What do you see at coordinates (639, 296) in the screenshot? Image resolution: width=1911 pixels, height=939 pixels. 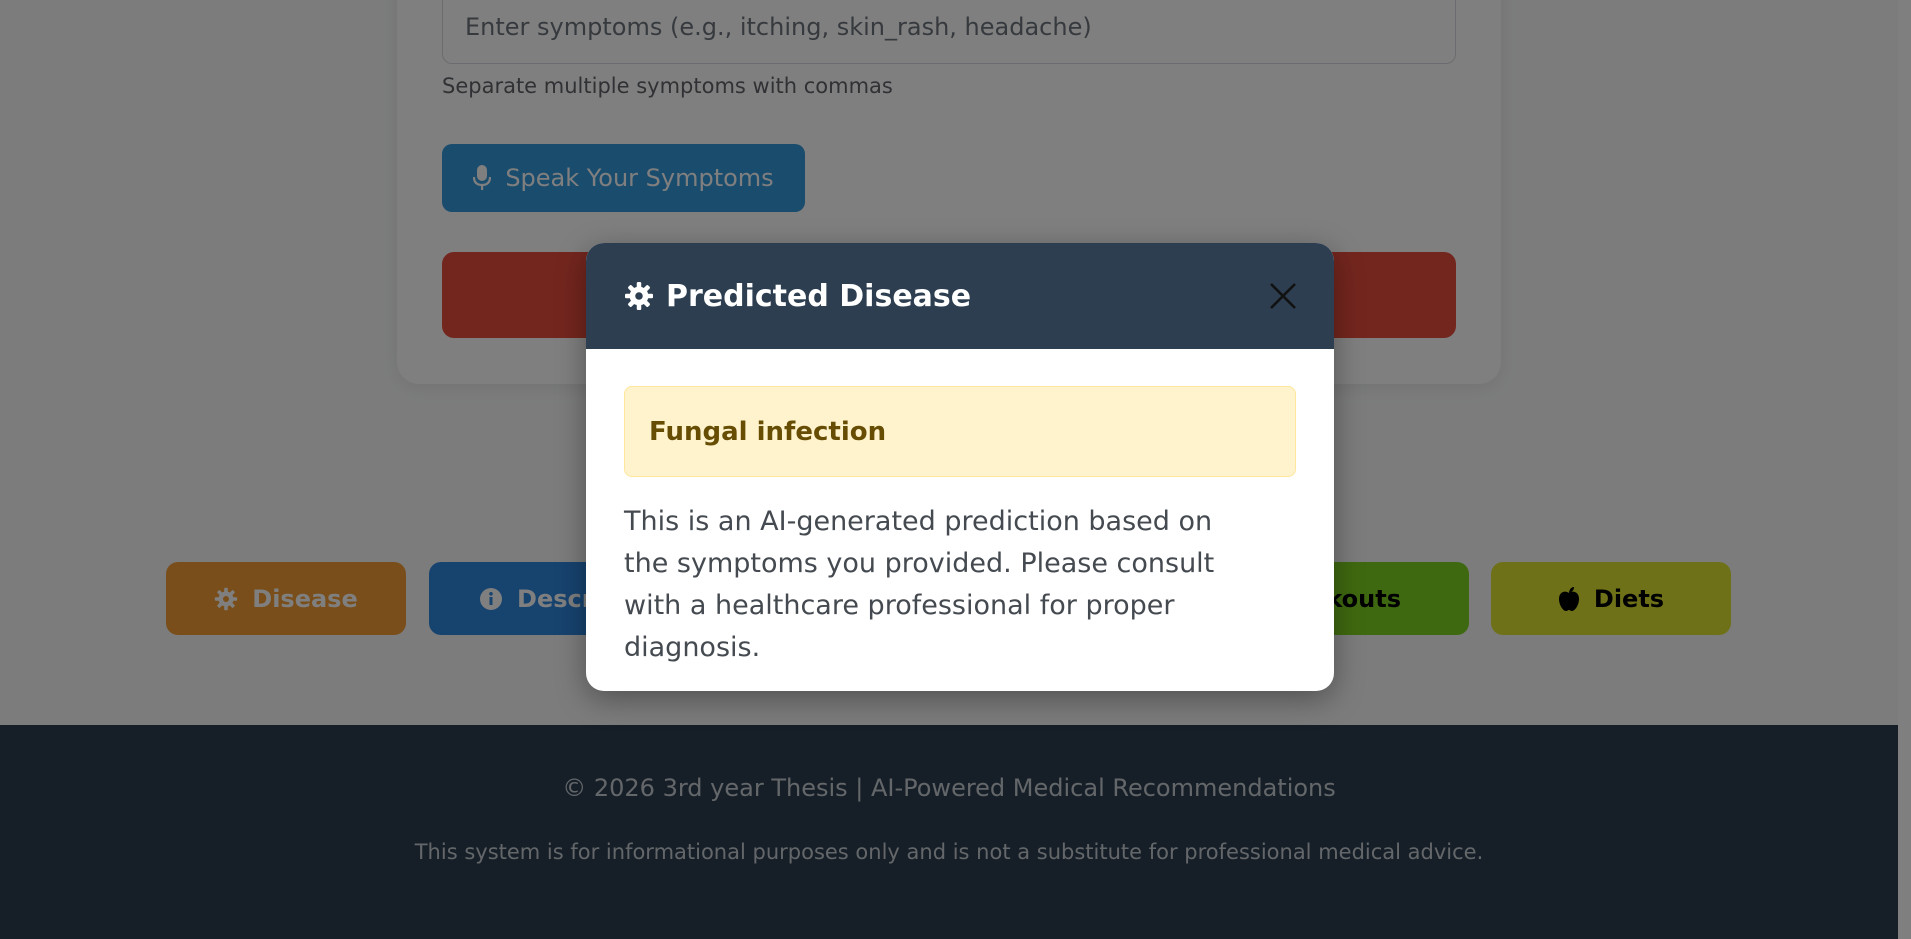 I see `gear-icon` at bounding box center [639, 296].